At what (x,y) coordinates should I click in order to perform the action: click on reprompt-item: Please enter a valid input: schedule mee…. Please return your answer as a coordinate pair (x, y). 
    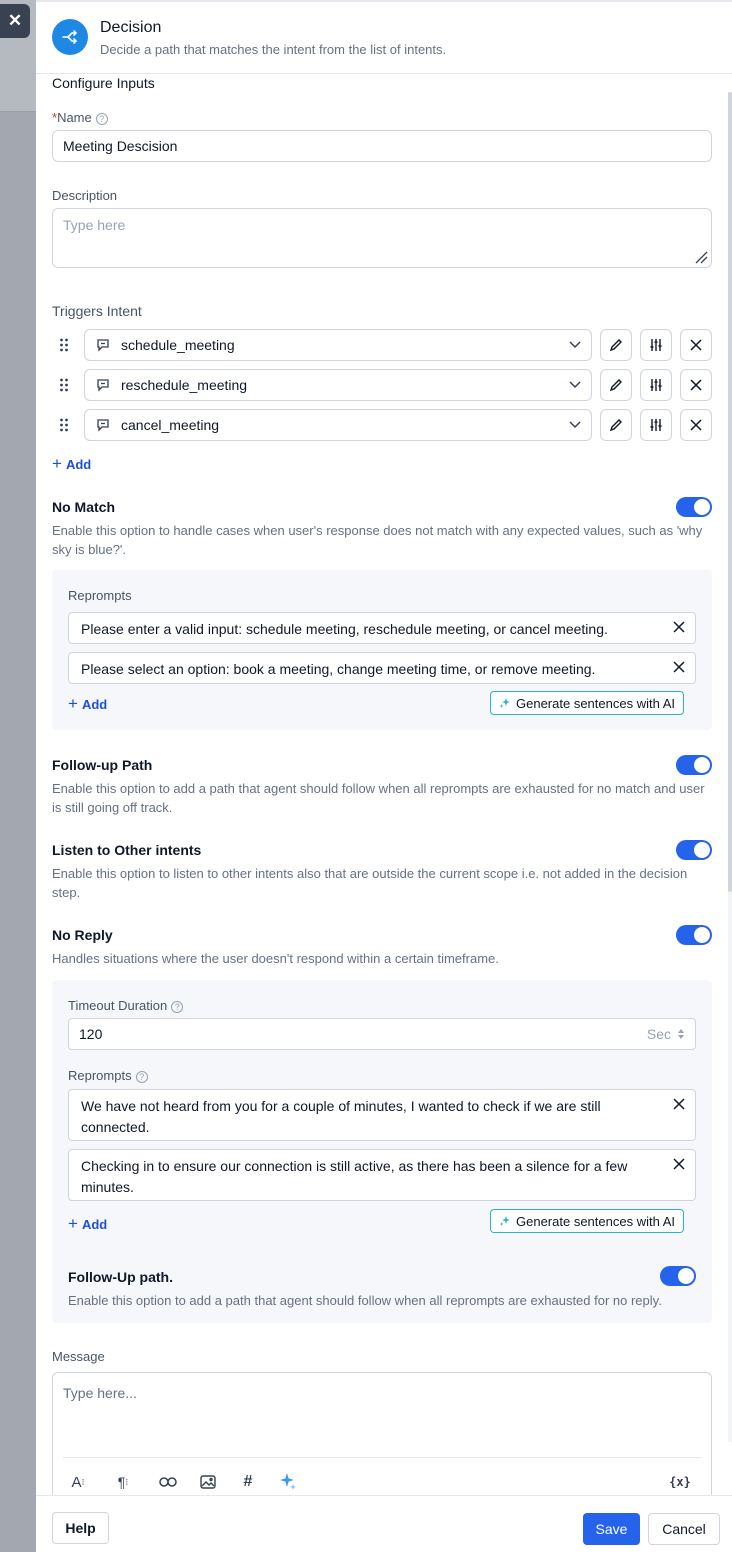
    Looking at the image, I should click on (382, 628).